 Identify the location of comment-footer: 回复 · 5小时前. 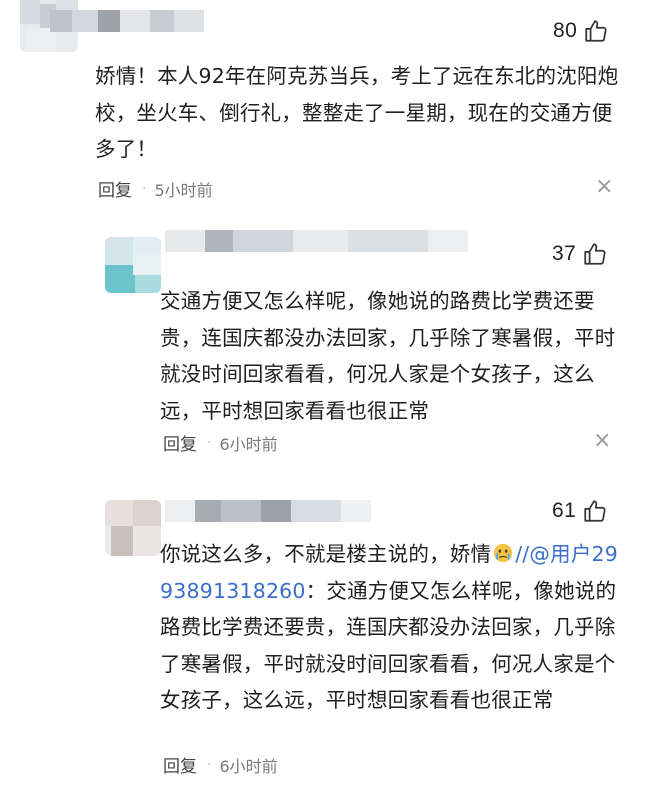
(155, 189).